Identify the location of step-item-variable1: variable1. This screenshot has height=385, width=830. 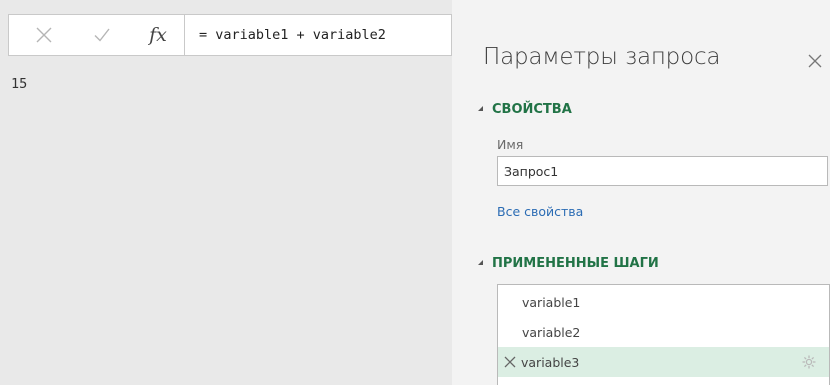
(663, 302).